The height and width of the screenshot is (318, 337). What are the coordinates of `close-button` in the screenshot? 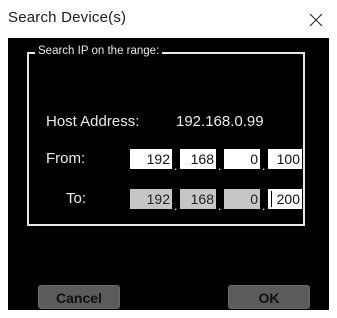 It's located at (316, 20).